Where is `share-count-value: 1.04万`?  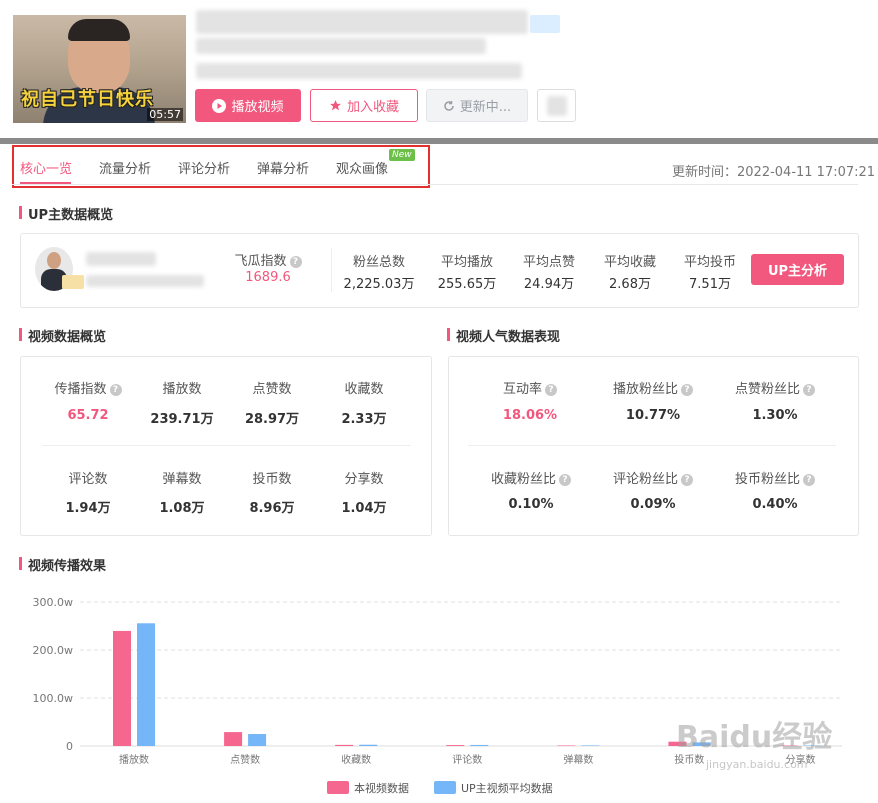 share-count-value: 1.04万 is located at coordinates (364, 508).